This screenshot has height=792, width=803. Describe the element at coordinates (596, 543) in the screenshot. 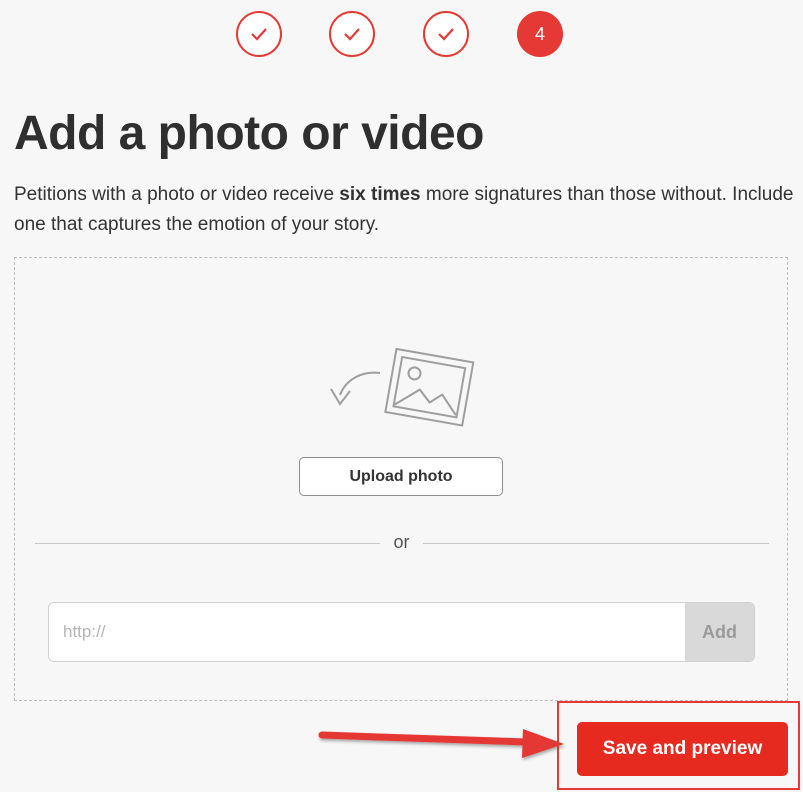

I see `divider-right` at that location.